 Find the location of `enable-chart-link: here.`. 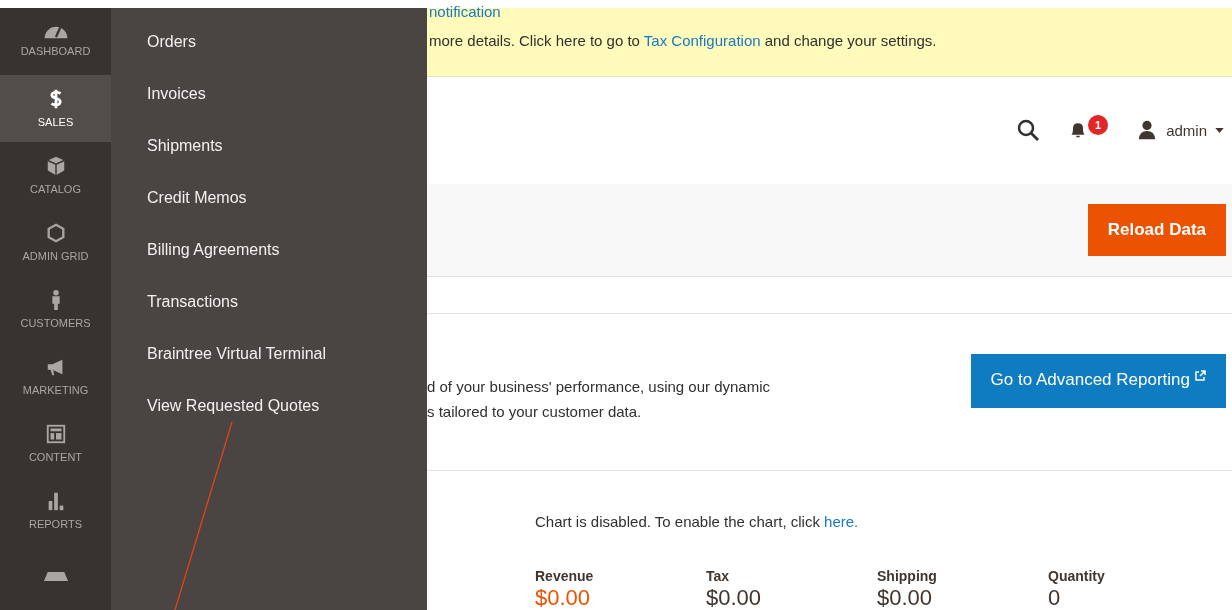

enable-chart-link: here. is located at coordinates (841, 521).